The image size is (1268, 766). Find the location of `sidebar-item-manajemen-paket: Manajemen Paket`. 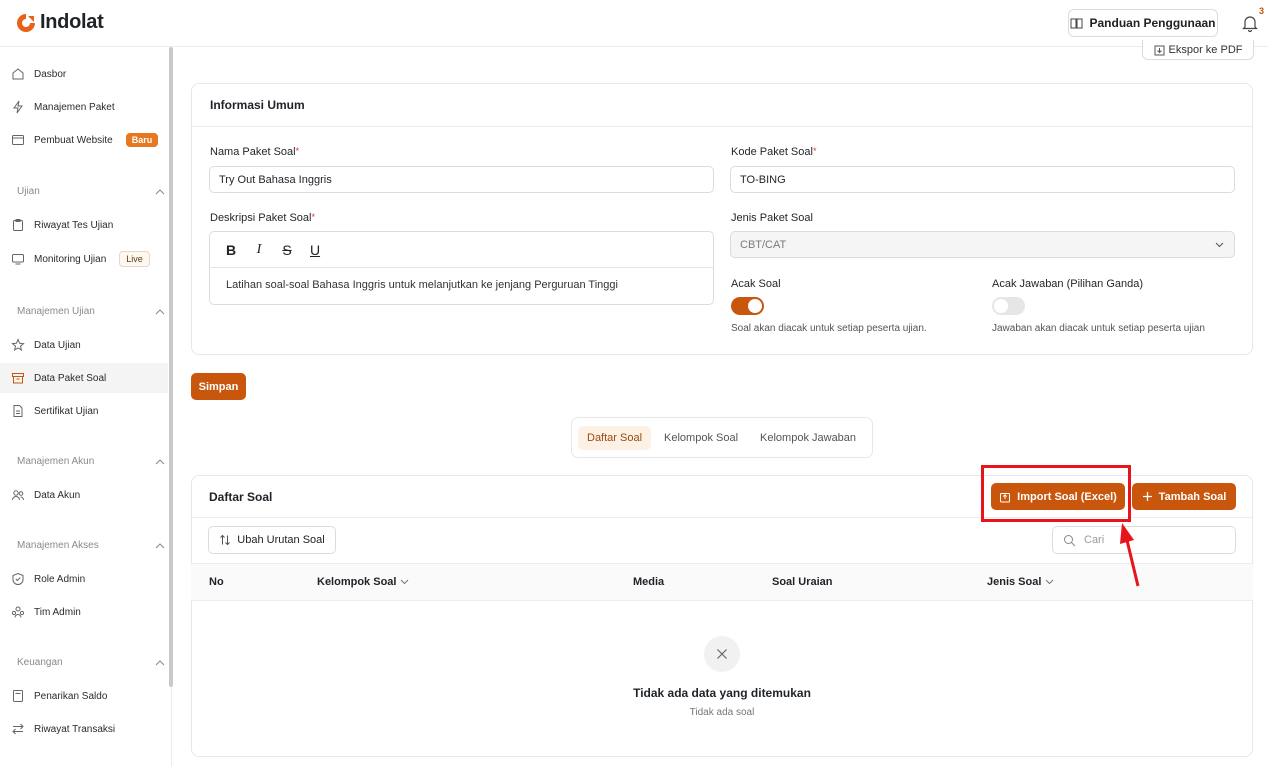

sidebar-item-manajemen-paket: Manajemen Paket is located at coordinates (84, 107).